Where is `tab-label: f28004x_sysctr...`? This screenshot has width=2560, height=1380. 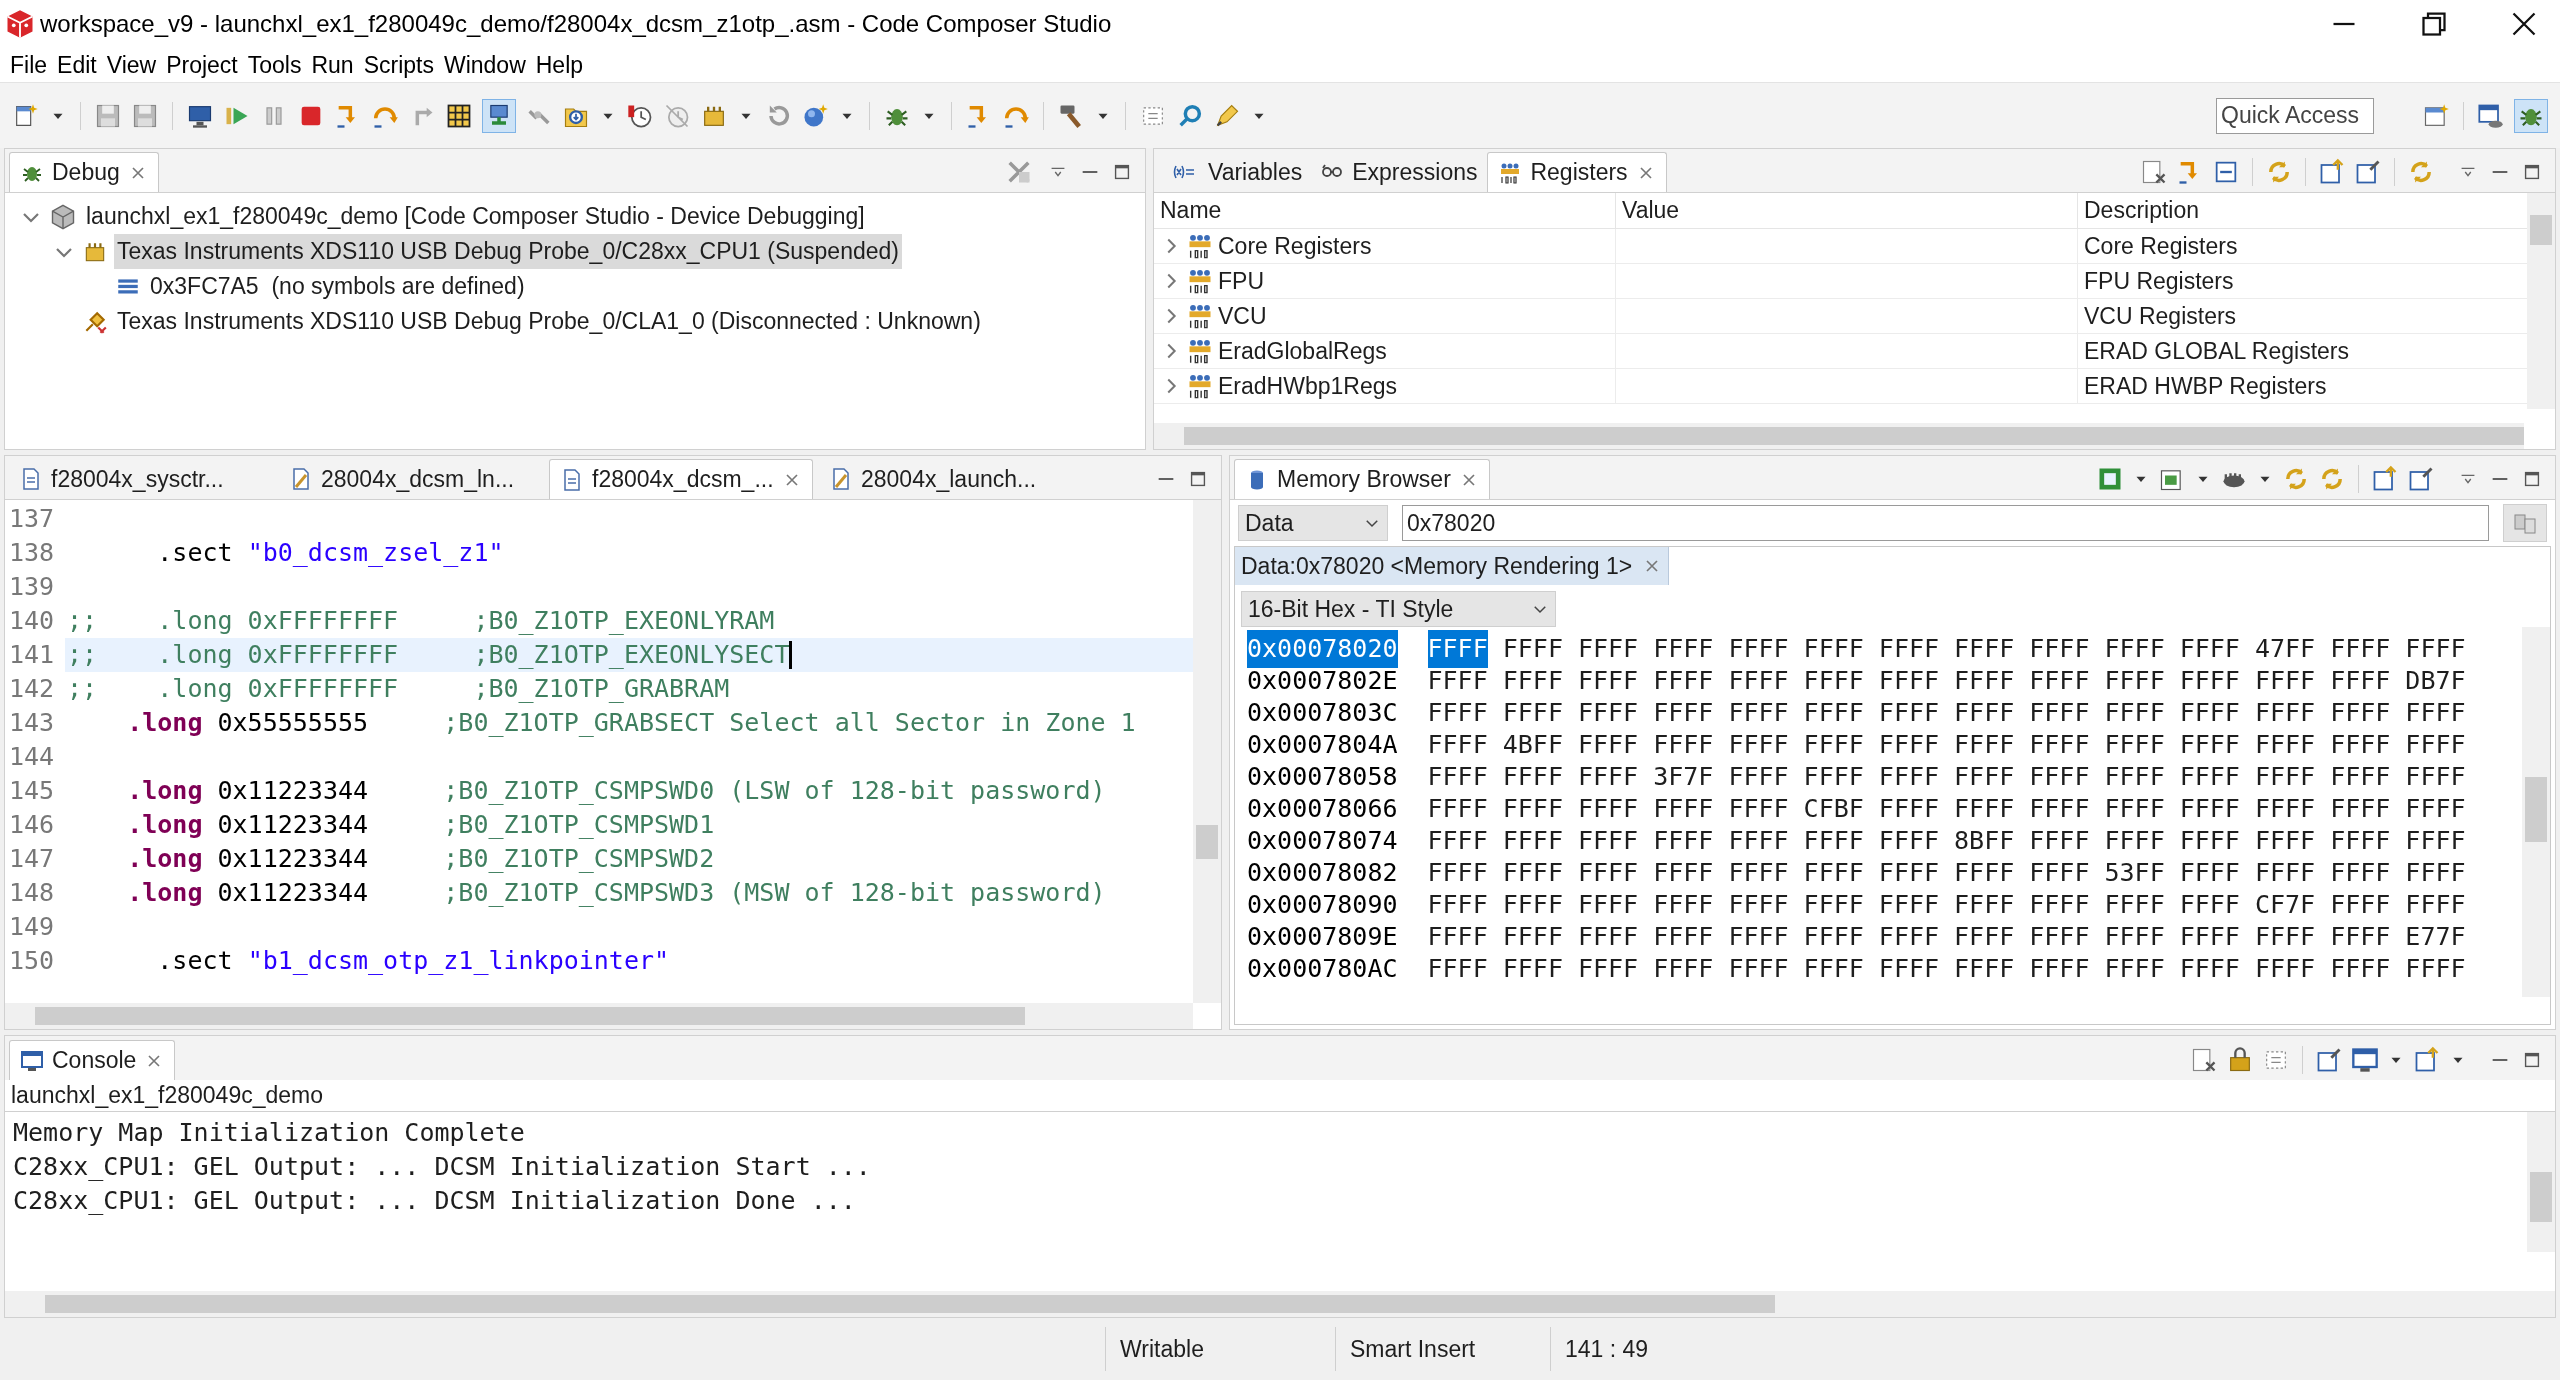 tab-label: f28004x_sysctr... is located at coordinates (137, 479).